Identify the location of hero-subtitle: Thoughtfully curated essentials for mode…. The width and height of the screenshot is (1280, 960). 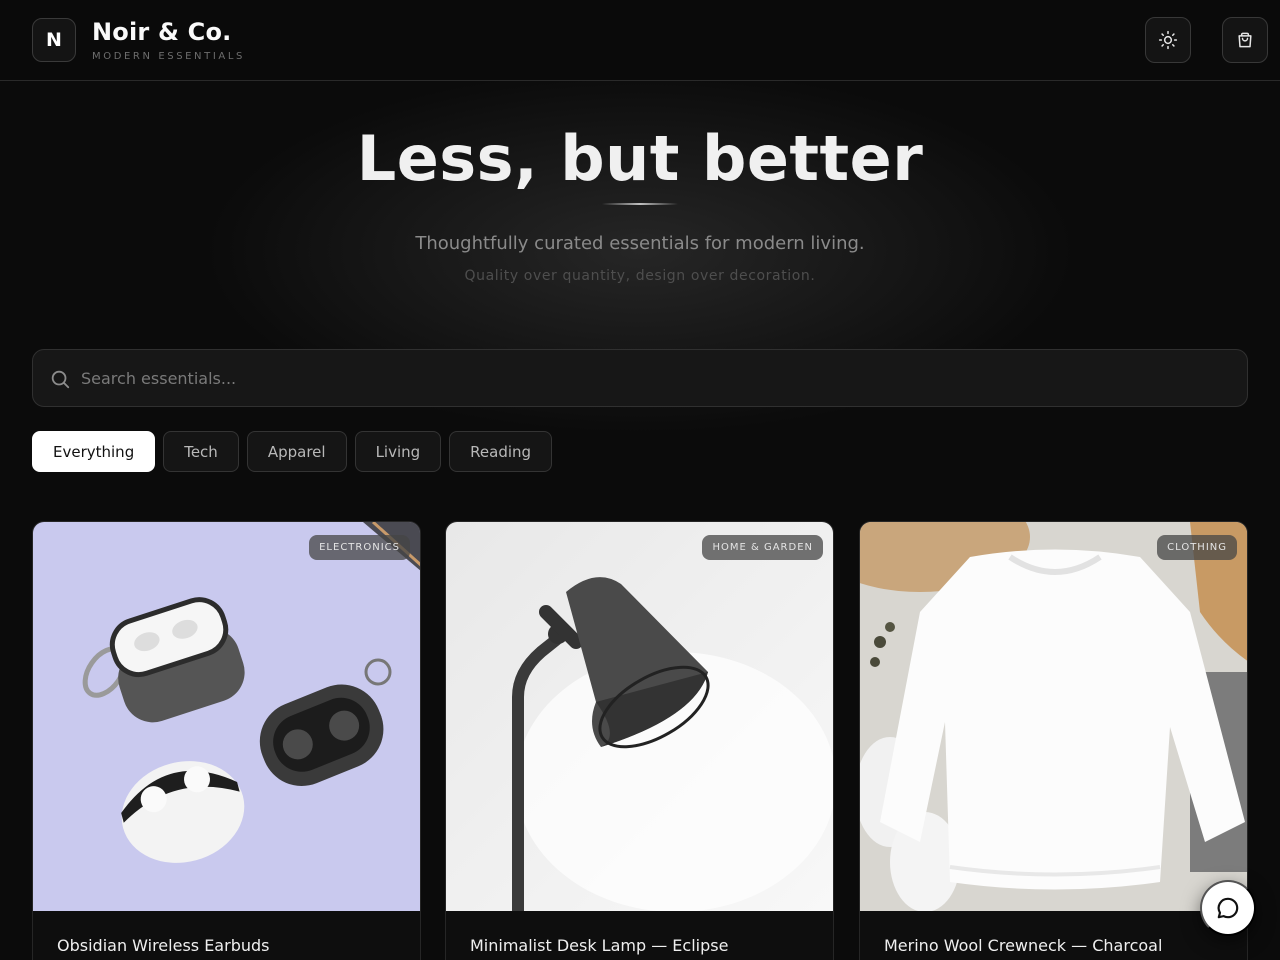
(640, 243).